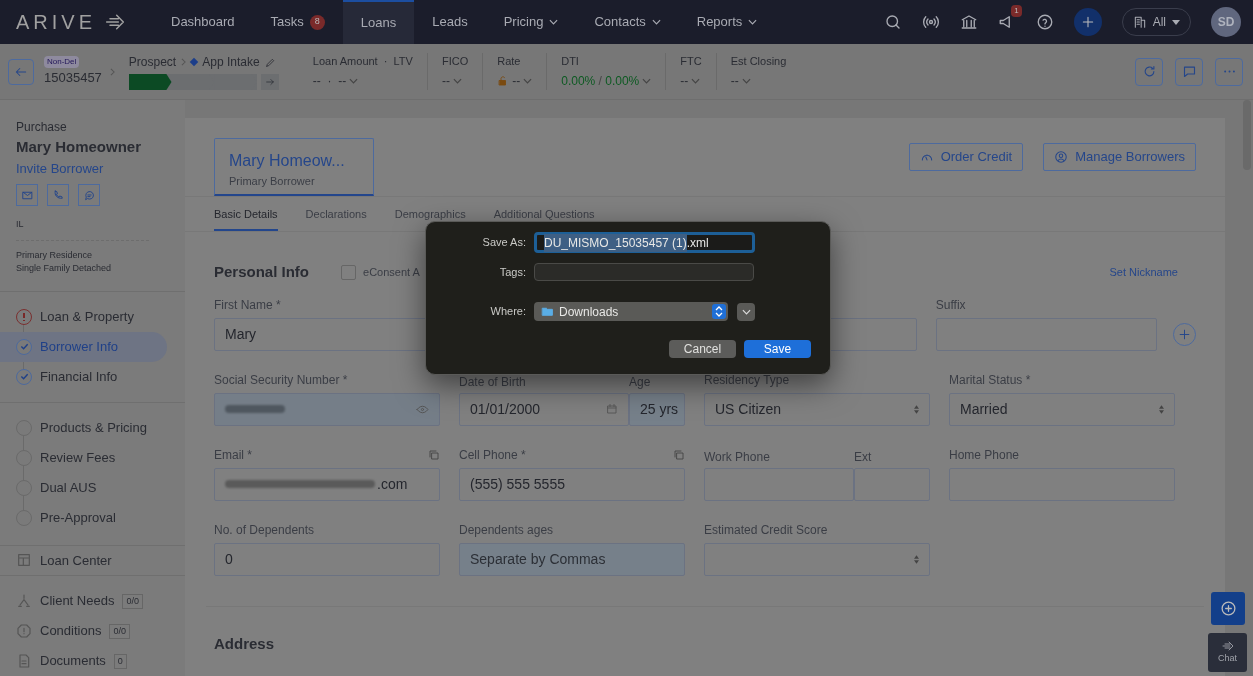 The width and height of the screenshot is (1253, 676). What do you see at coordinates (612, 409) in the screenshot?
I see `calendar-icon` at bounding box center [612, 409].